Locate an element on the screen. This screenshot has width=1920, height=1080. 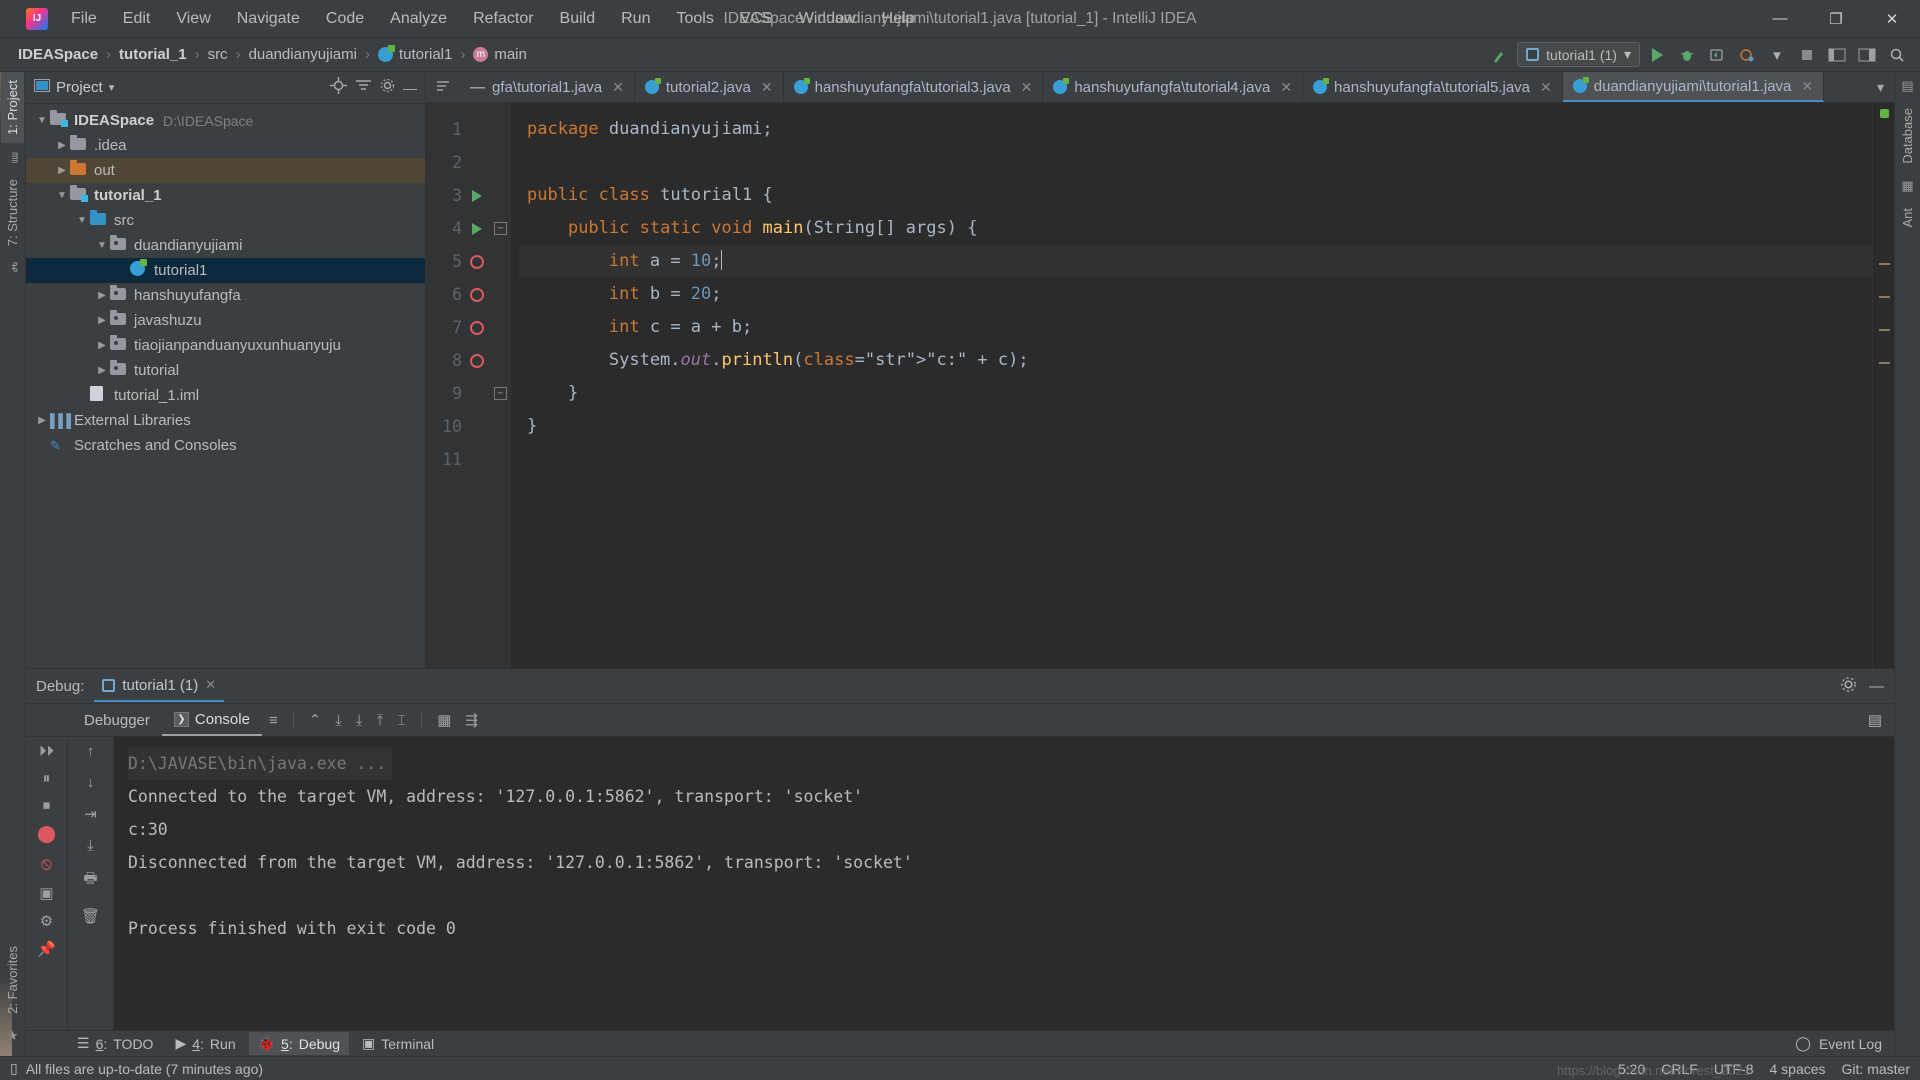
sidebar-item-structure: 7: Structure is located at coordinates (12, 212).